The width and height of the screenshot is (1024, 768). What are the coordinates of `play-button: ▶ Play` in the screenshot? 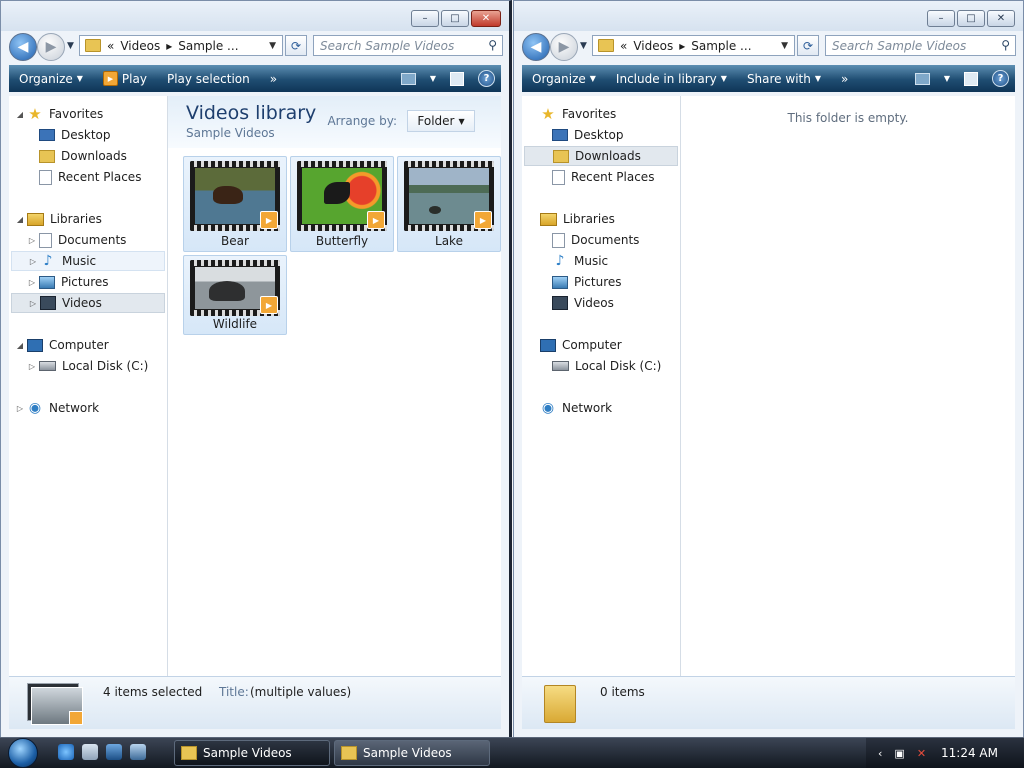 It's located at (125, 78).